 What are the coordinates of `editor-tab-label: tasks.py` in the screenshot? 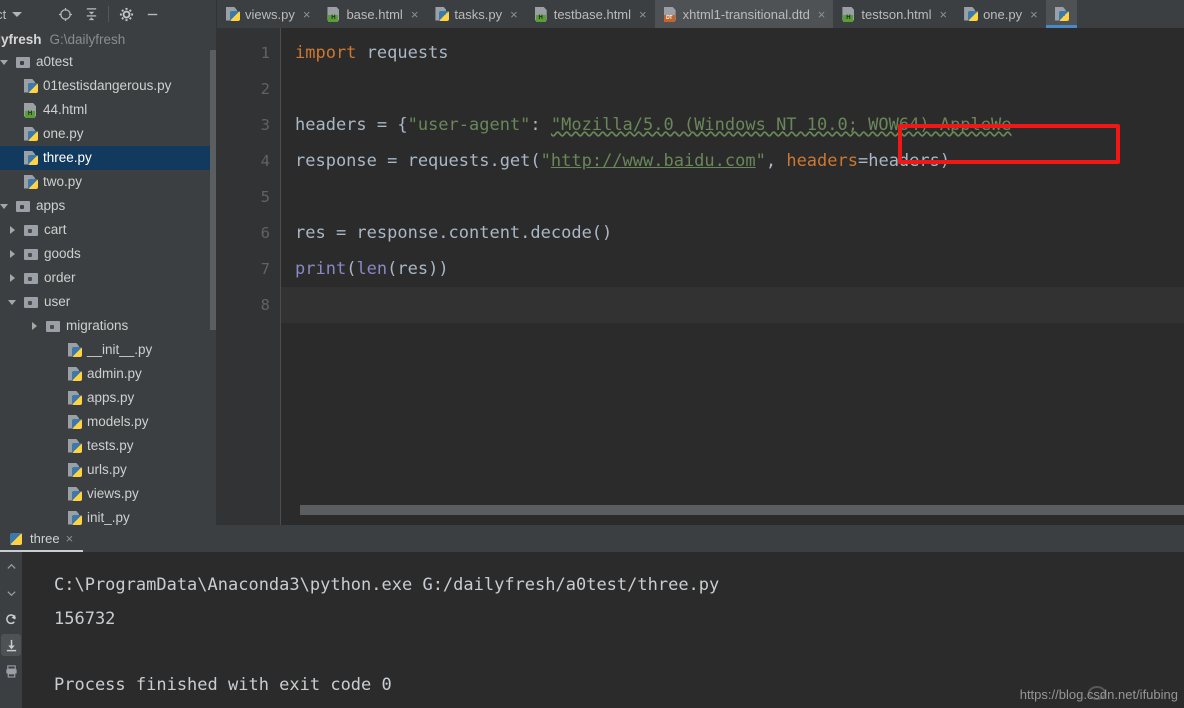 It's located at (478, 14).